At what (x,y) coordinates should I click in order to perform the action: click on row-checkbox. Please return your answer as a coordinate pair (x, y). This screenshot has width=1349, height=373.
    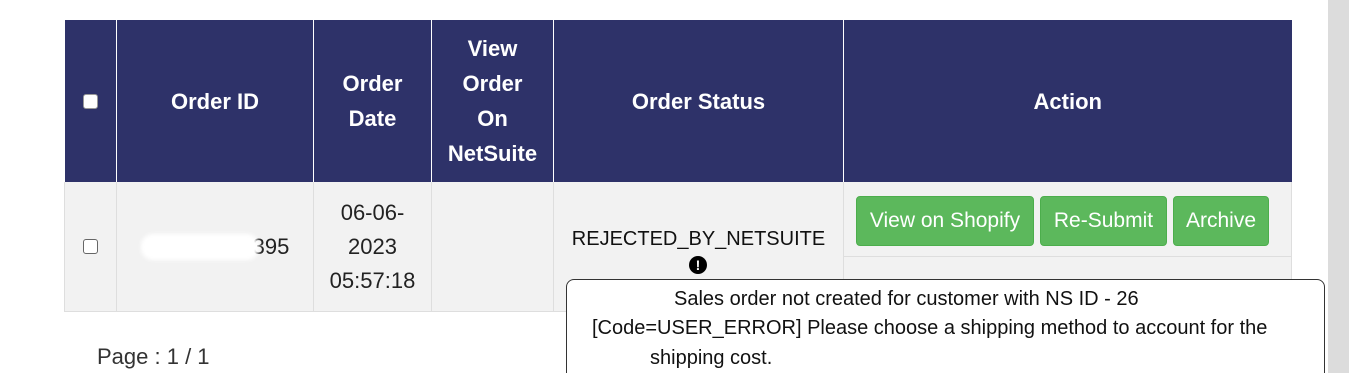
    Looking at the image, I should click on (90, 246).